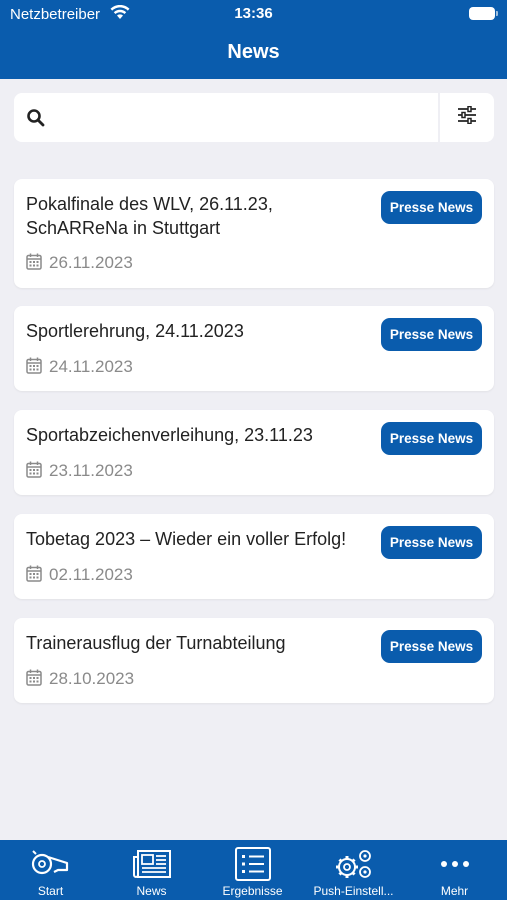 The height and width of the screenshot is (900, 507). What do you see at coordinates (50, 891) in the screenshot?
I see `tab-label: Start` at bounding box center [50, 891].